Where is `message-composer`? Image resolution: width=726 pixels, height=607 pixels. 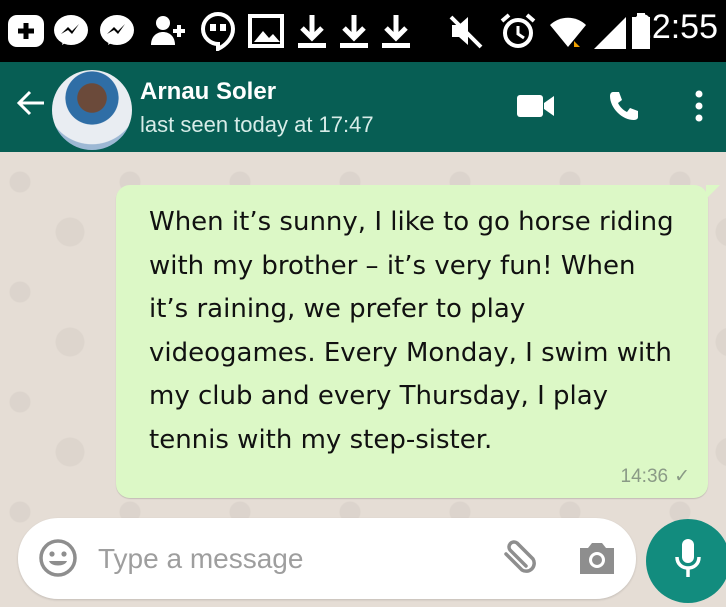
message-composer is located at coordinates (327, 558).